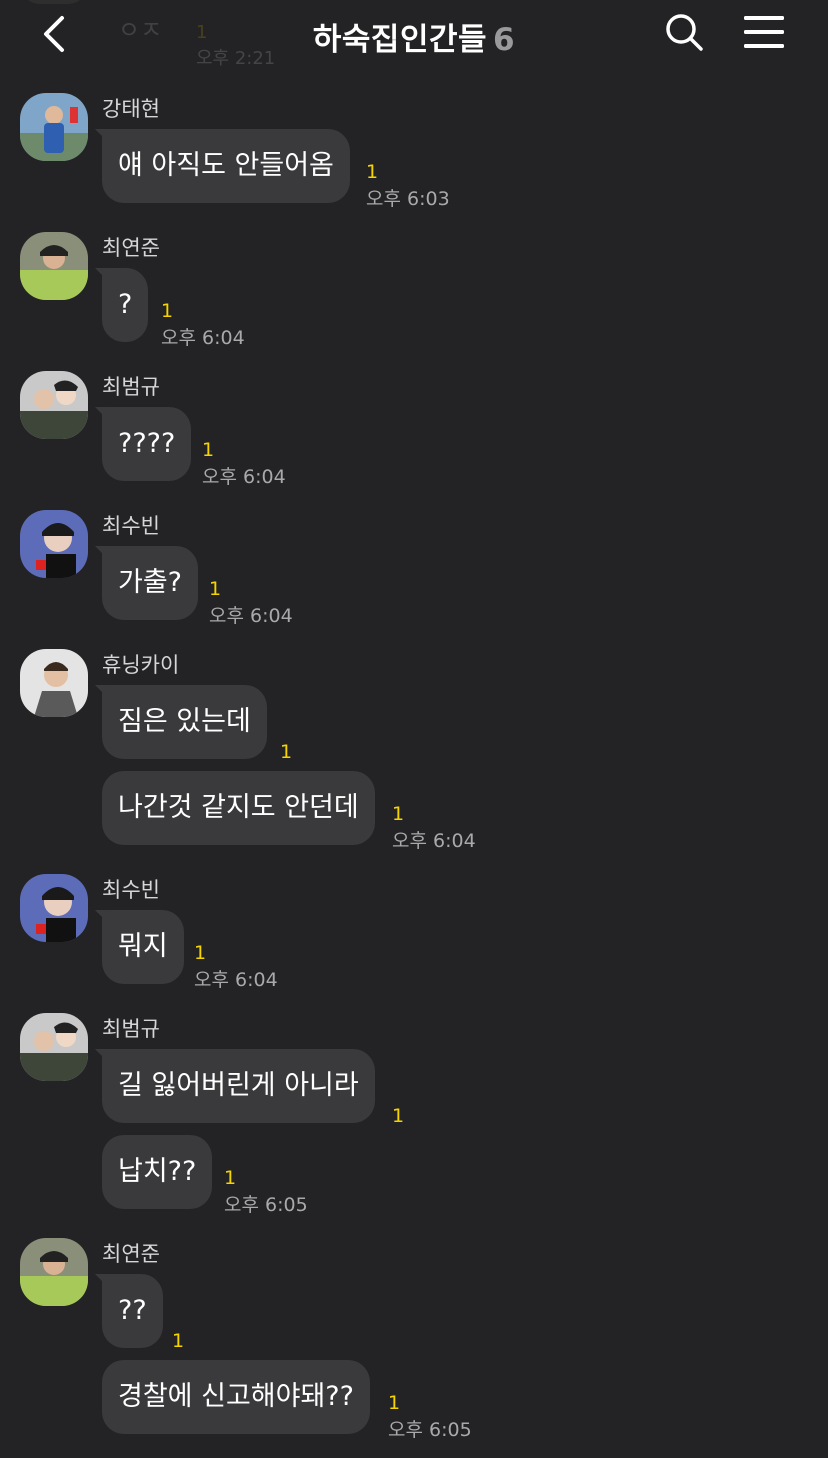 This screenshot has height=1458, width=828. What do you see at coordinates (157, 1172) in the screenshot?
I see `message-bubble: 납치??` at bounding box center [157, 1172].